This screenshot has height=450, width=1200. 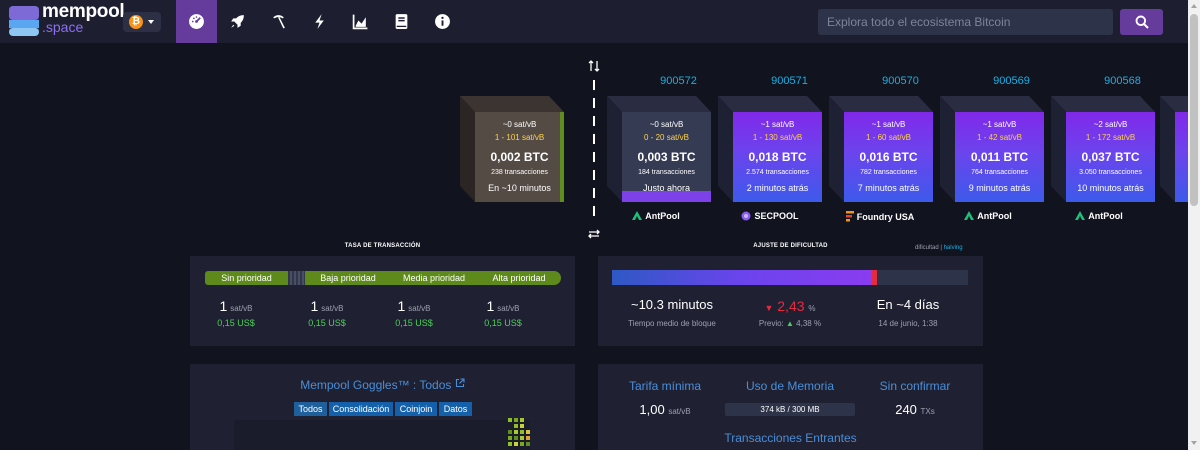 What do you see at coordinates (151, 22) in the screenshot?
I see `chevron-down-icon` at bounding box center [151, 22].